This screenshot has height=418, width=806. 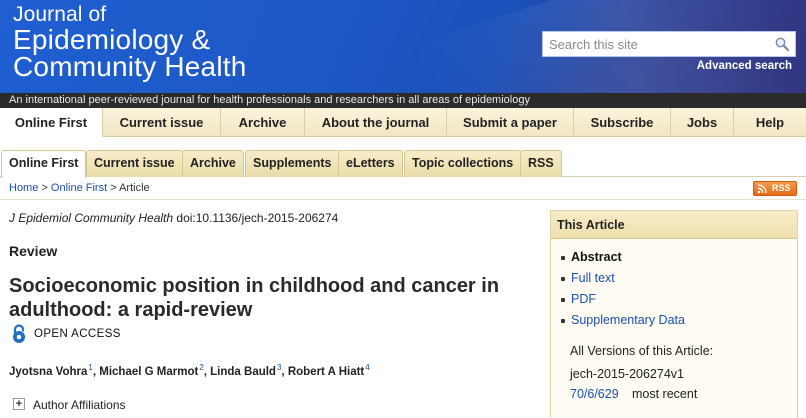 What do you see at coordinates (594, 394) in the screenshot?
I see `version-link: 70/6/629` at bounding box center [594, 394].